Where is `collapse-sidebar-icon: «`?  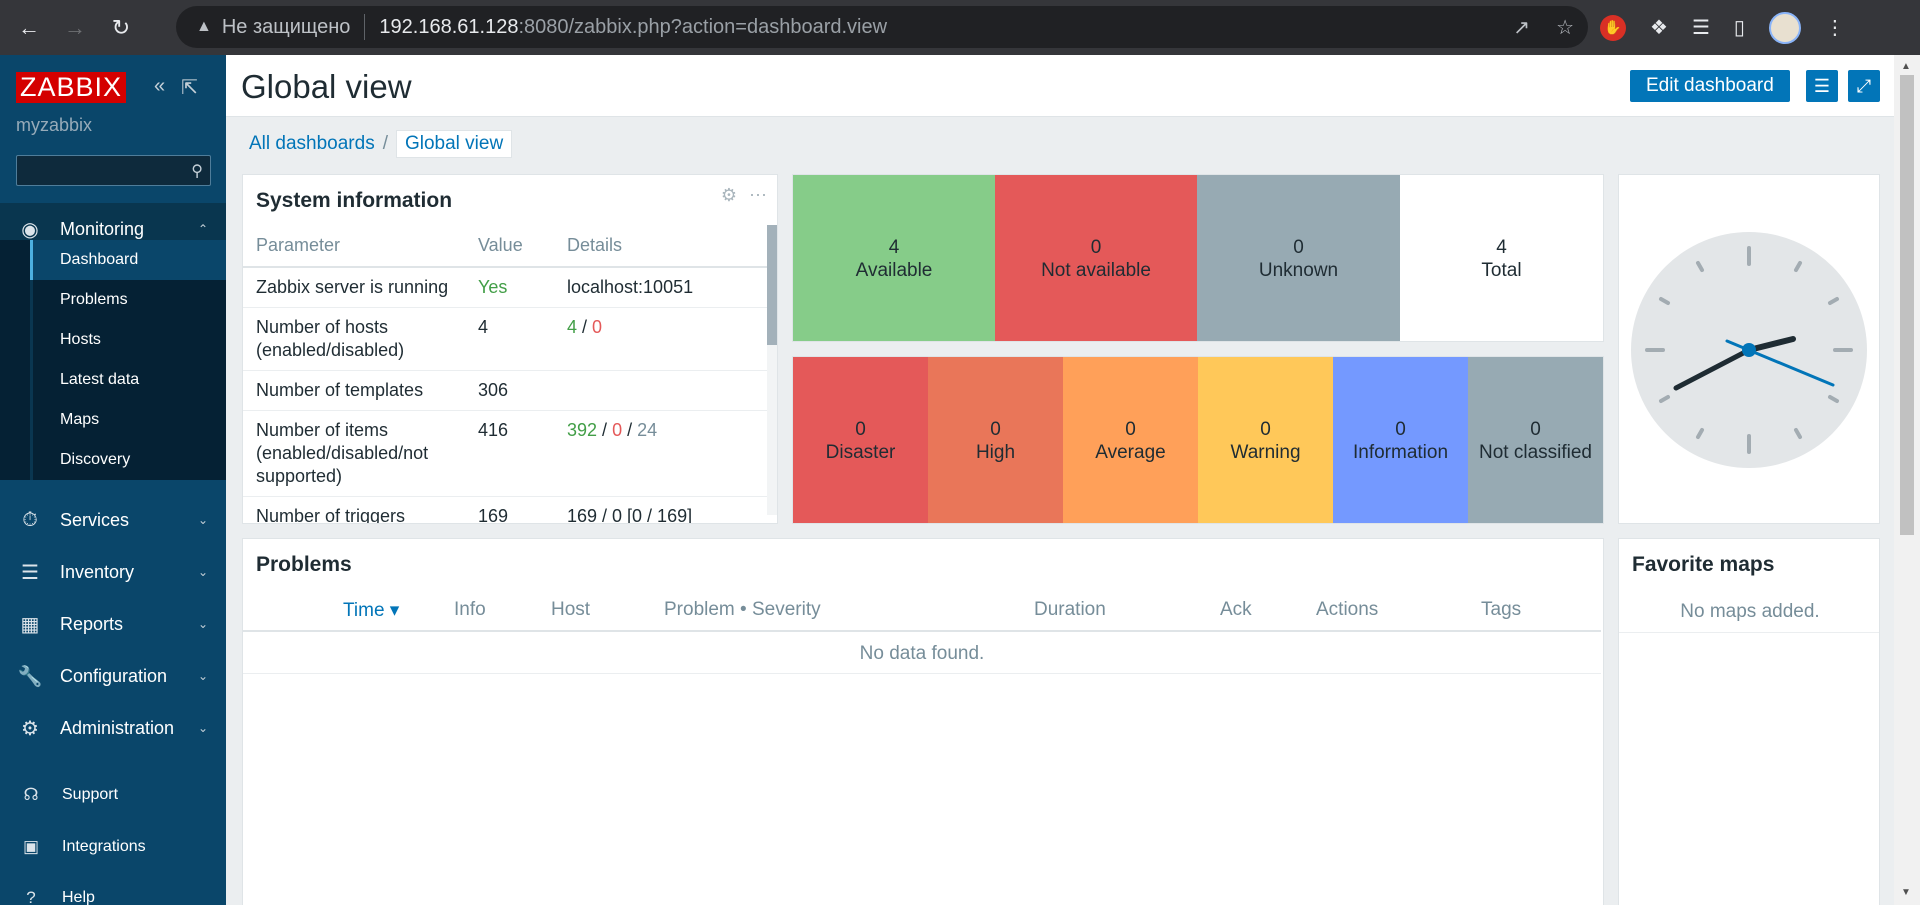
collapse-sidebar-icon: « is located at coordinates (159, 87).